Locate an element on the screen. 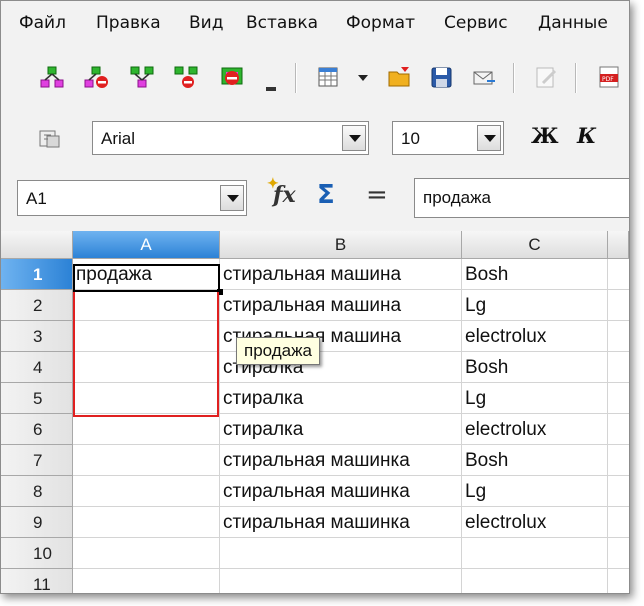  equals-icon: = is located at coordinates (377, 195).